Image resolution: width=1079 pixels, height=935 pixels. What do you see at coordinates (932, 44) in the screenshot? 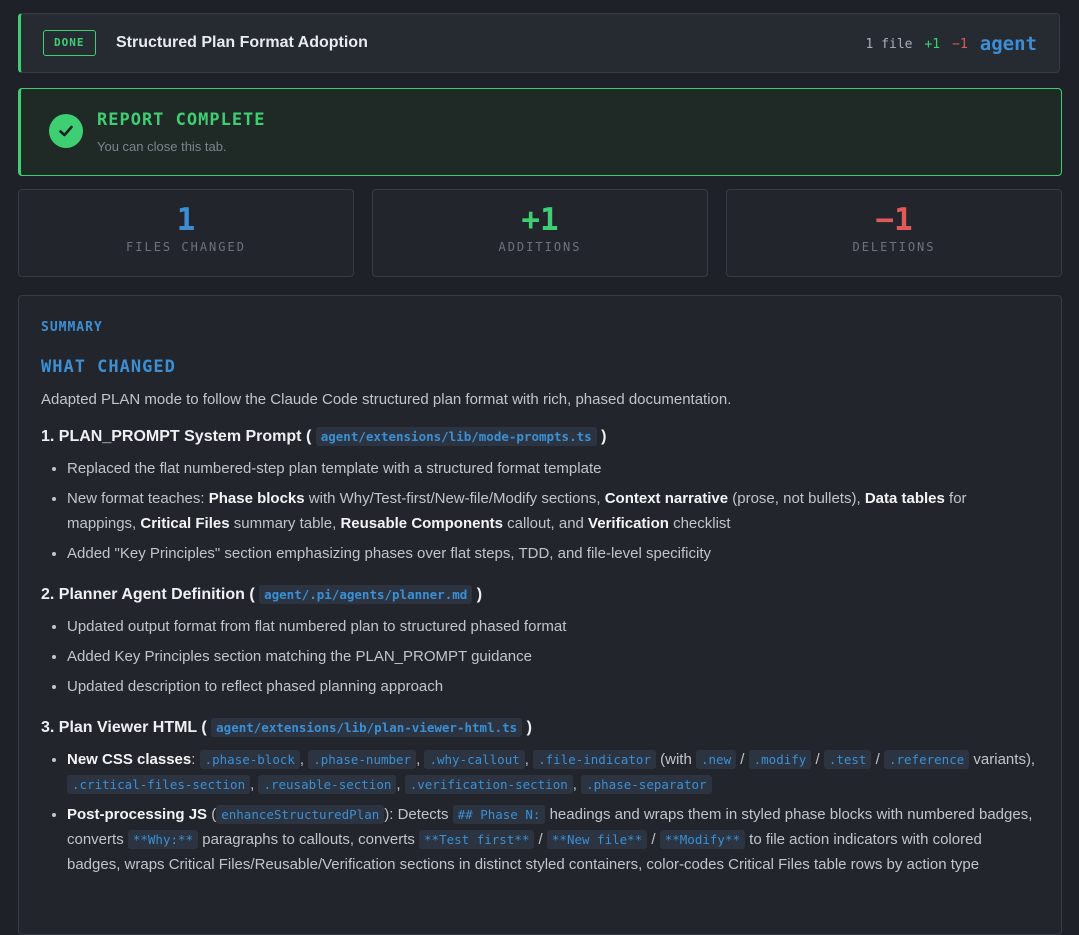
I see `additions-count: +1` at bounding box center [932, 44].